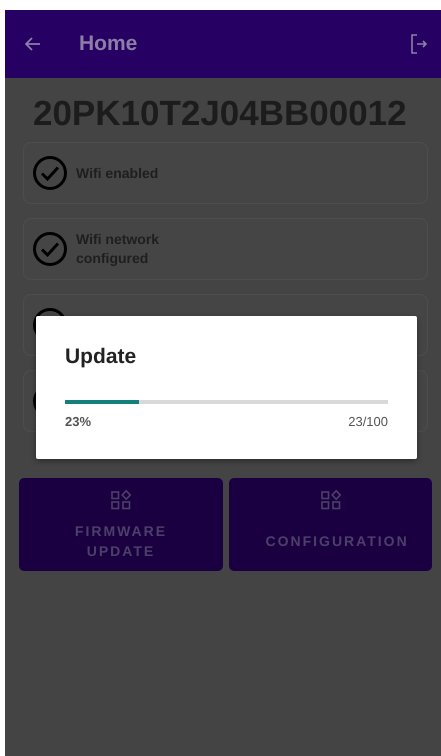 This screenshot has height=756, width=441. Describe the element at coordinates (108, 44) in the screenshot. I see `app-bar-title: Home` at that location.